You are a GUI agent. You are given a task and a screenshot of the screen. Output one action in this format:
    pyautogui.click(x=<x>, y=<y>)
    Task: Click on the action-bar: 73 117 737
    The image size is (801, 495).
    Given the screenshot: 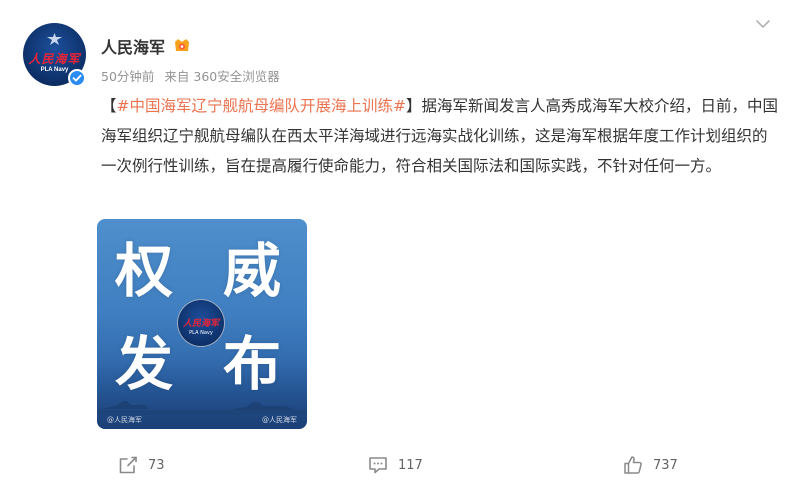 What is the action you would take?
    pyautogui.click(x=400, y=465)
    